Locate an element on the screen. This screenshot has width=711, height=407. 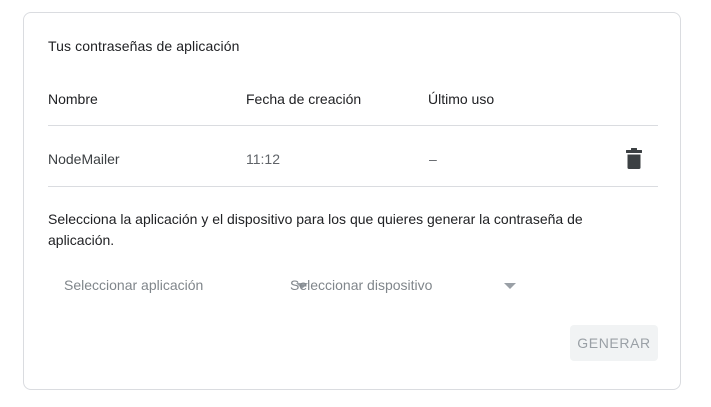
section-title: Tus contraseñas de aplicación is located at coordinates (144, 46).